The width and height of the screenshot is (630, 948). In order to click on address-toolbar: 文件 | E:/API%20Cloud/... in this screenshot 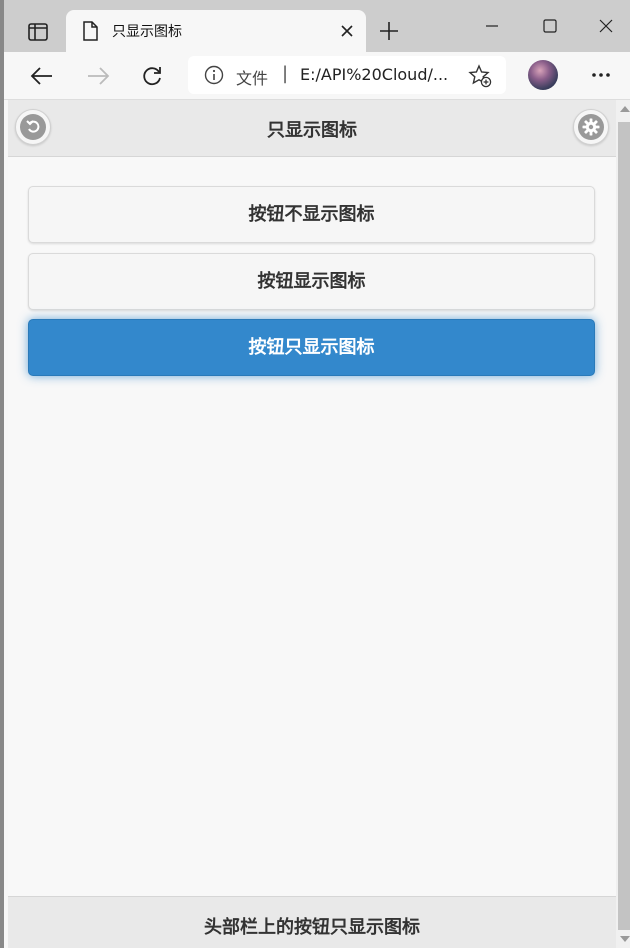, I will do `click(317, 76)`.